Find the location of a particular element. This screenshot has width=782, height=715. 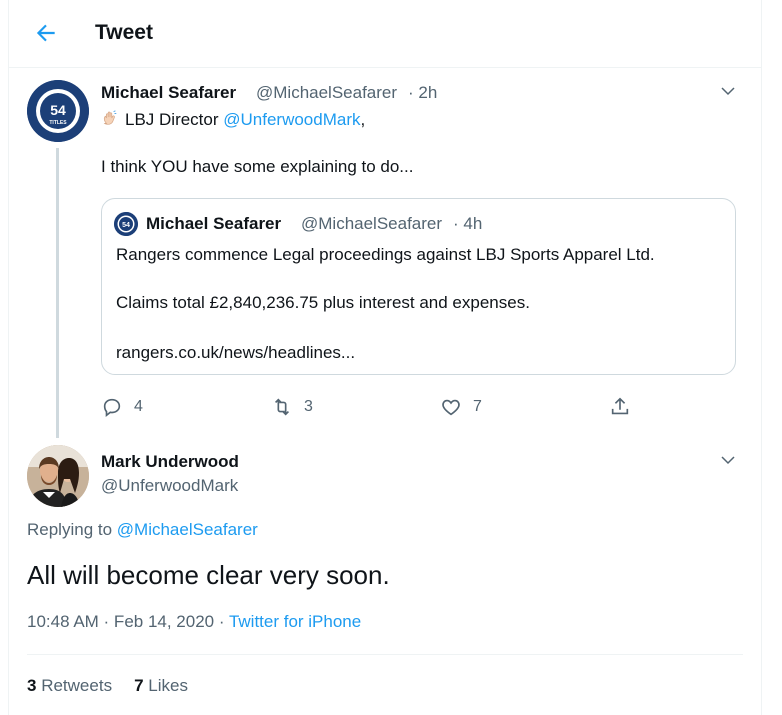

reply-author-handle: @UnferwoodMark is located at coordinates (169, 486).